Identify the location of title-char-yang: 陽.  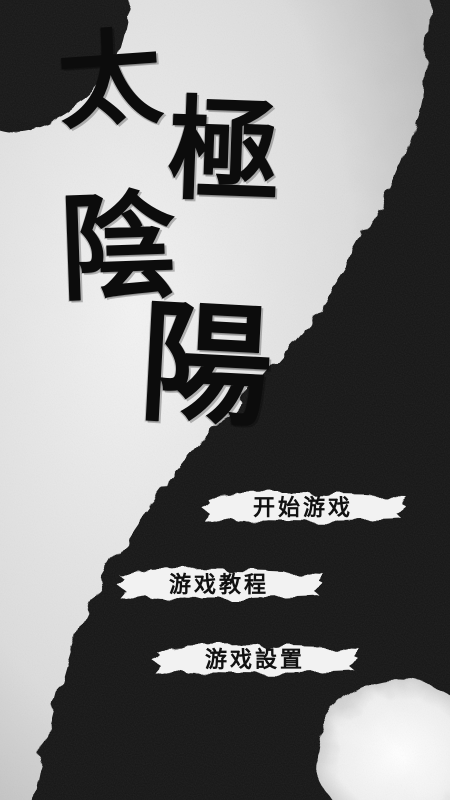
(206, 365).